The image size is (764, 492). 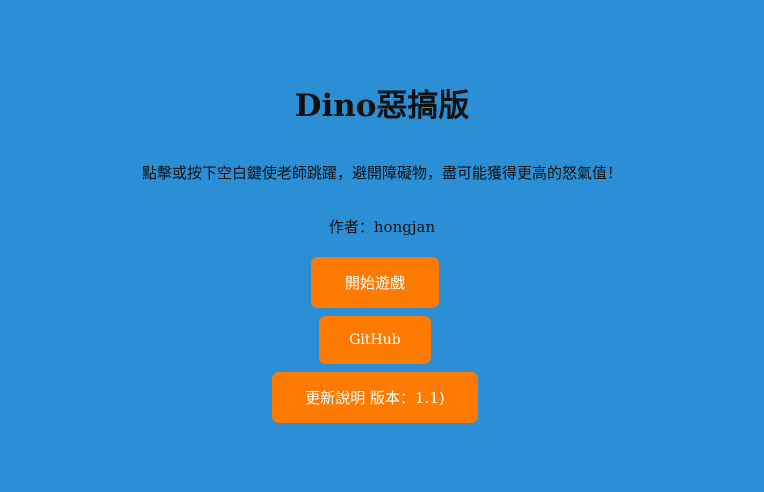 I want to click on author-credit: 作者：hongjan, so click(x=382, y=227).